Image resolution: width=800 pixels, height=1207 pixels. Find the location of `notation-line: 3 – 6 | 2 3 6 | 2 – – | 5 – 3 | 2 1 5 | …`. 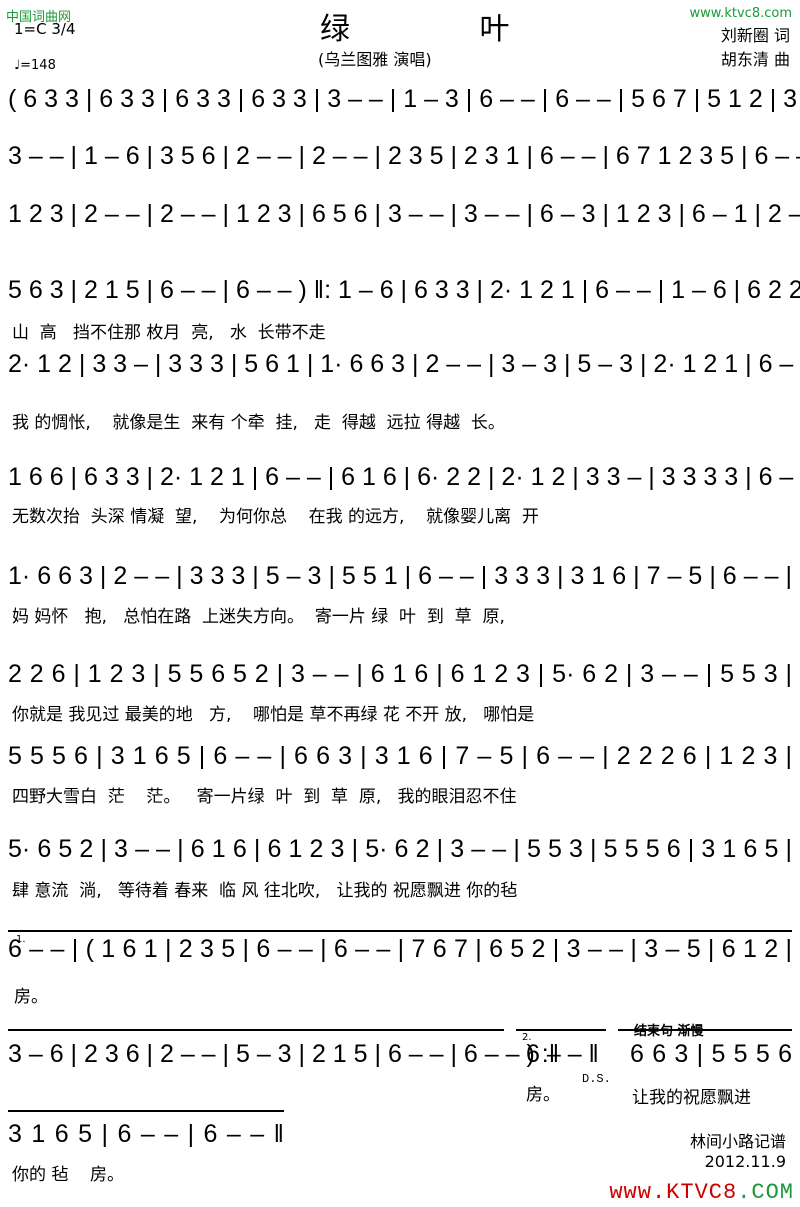

notation-line: 3 – 6 | 2 3 6 | 2 – – | 5 – 3 | 2 1 5 | … is located at coordinates (284, 1054).